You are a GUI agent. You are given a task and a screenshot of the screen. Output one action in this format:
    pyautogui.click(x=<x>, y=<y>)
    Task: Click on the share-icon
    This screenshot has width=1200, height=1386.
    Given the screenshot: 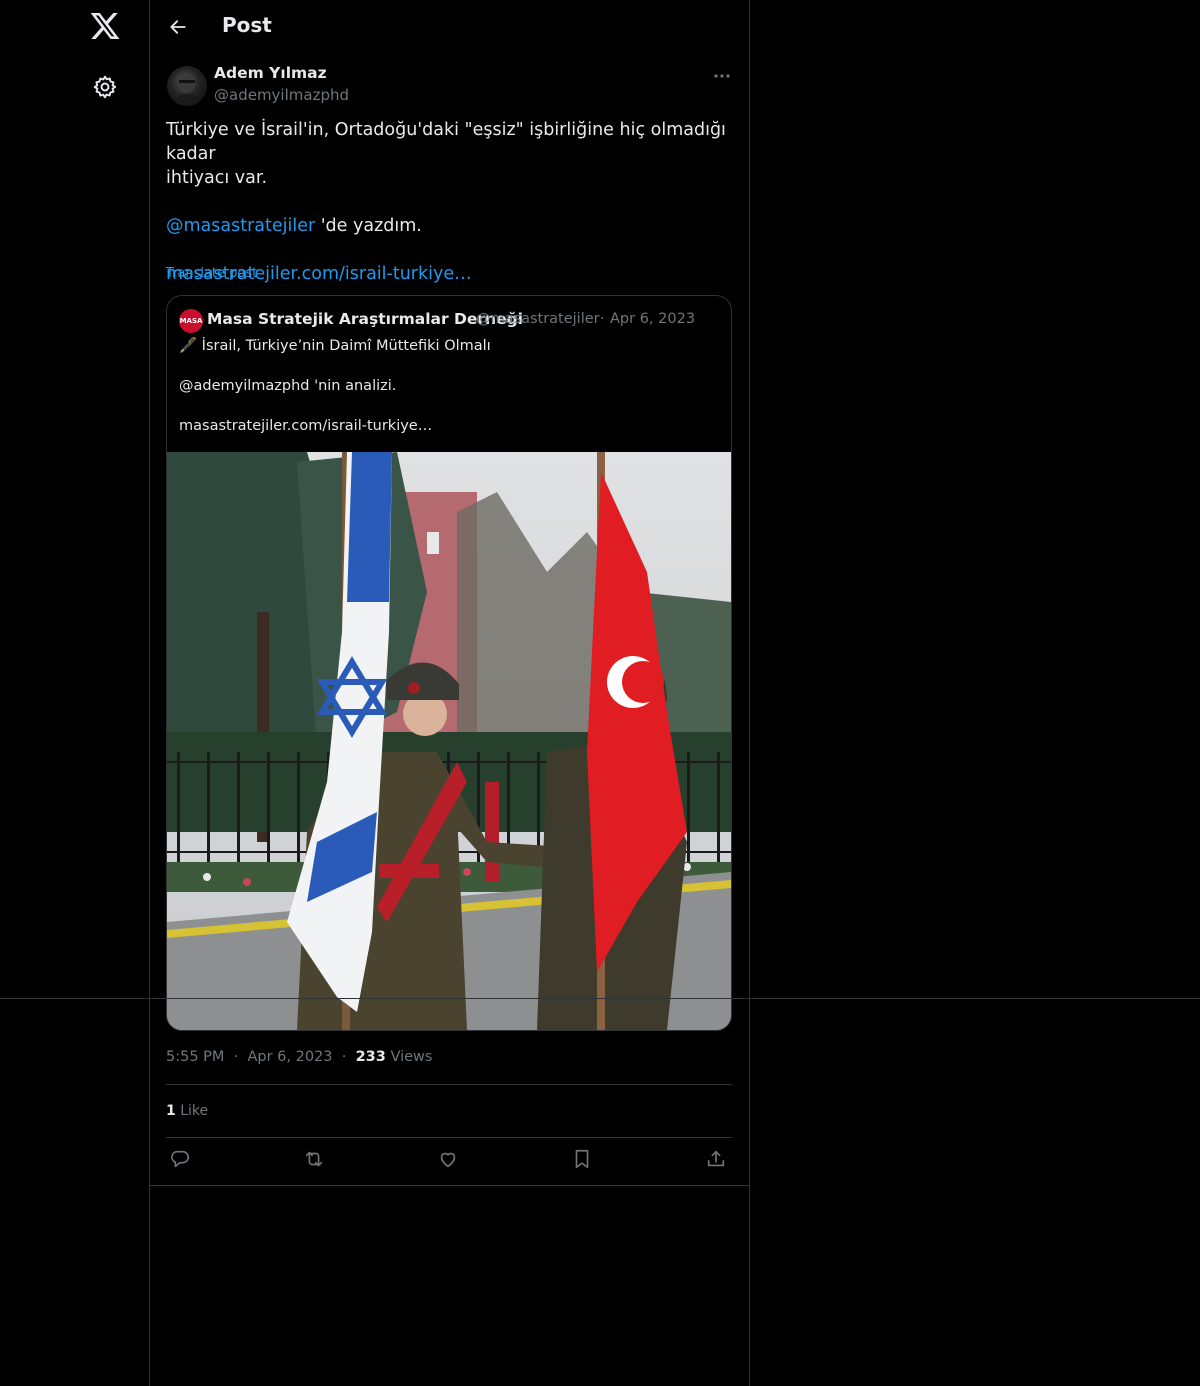 What is the action you would take?
    pyautogui.click(x=718, y=1161)
    